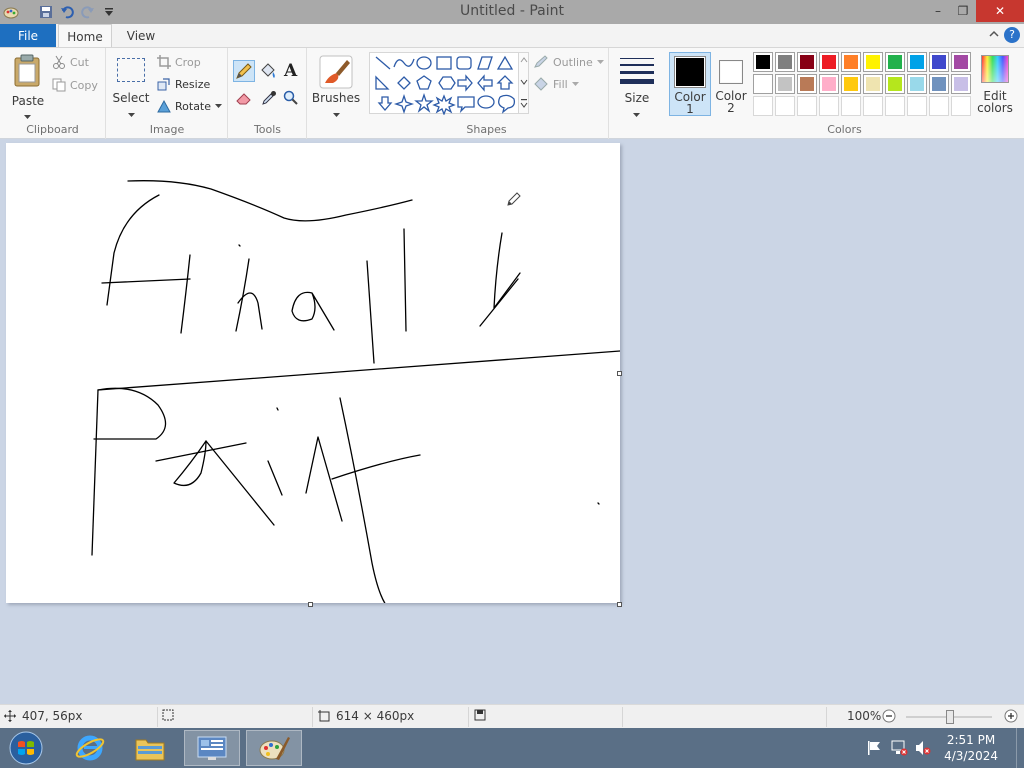  What do you see at coordinates (84, 85) in the screenshot?
I see `copy-label: Copy` at bounding box center [84, 85].